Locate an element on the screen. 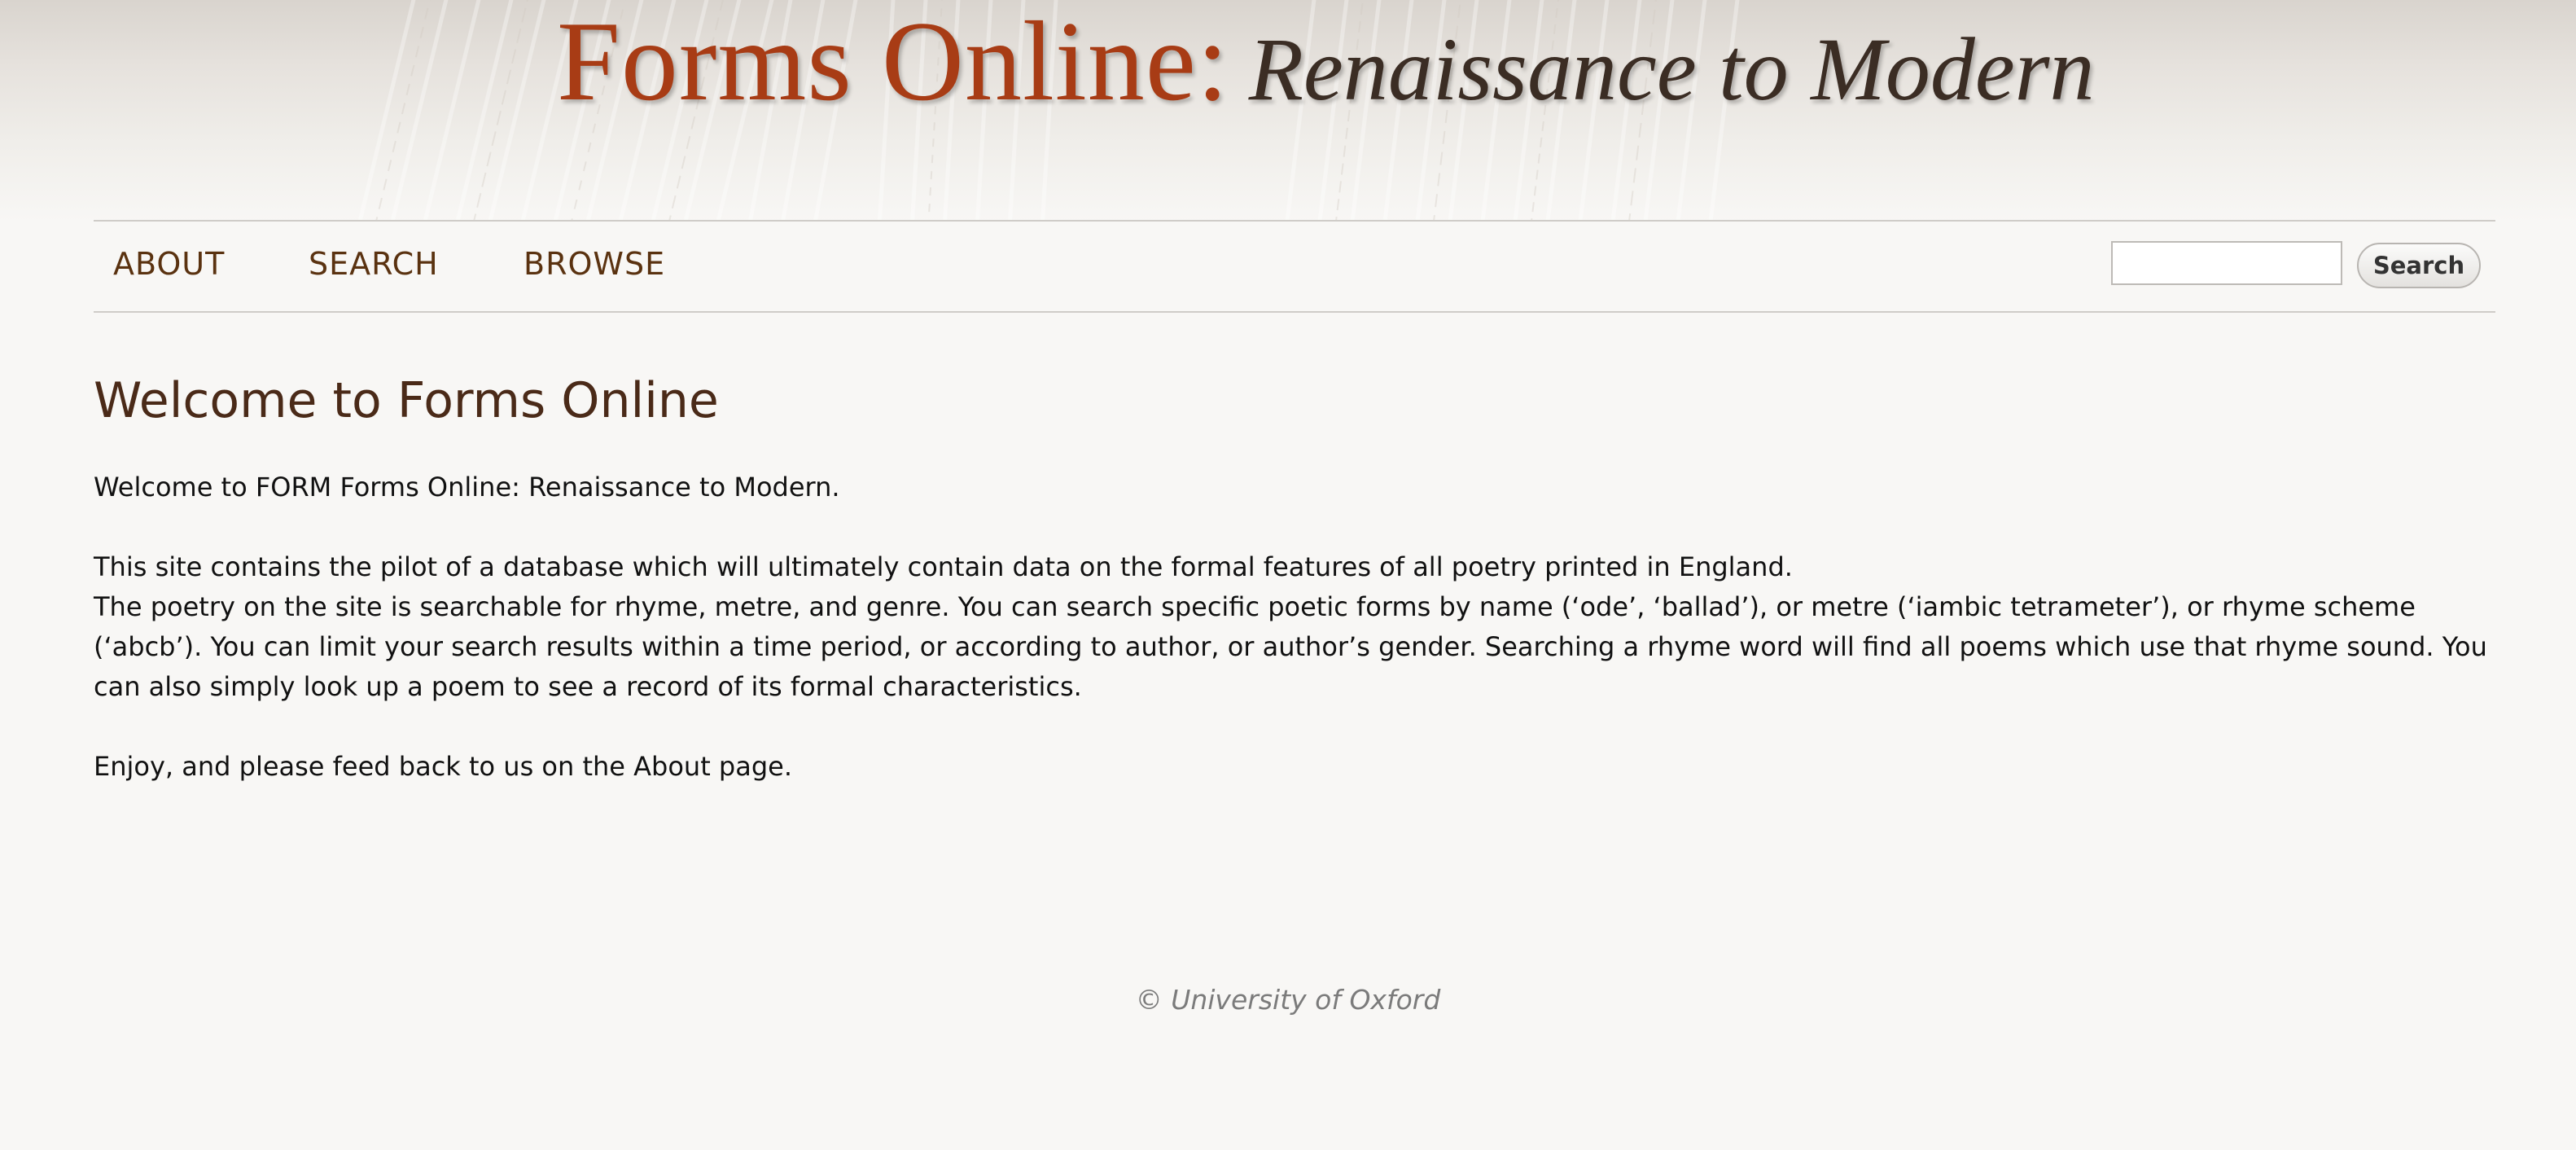 The width and height of the screenshot is (2576, 1150). main-navigation: ABOUT SEARCH BROWSE Search is located at coordinates (1294, 267).